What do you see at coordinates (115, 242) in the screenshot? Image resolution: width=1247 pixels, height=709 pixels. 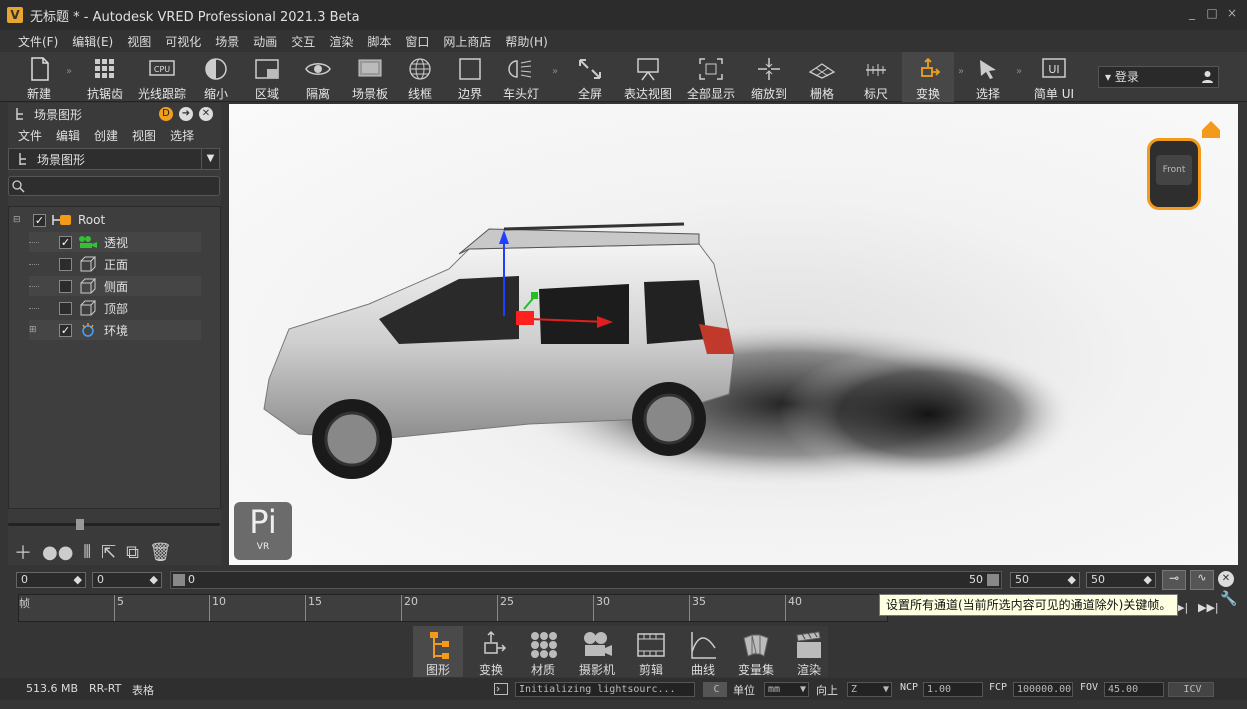 I see `tree-row-perspective: ✓ 透视` at bounding box center [115, 242].